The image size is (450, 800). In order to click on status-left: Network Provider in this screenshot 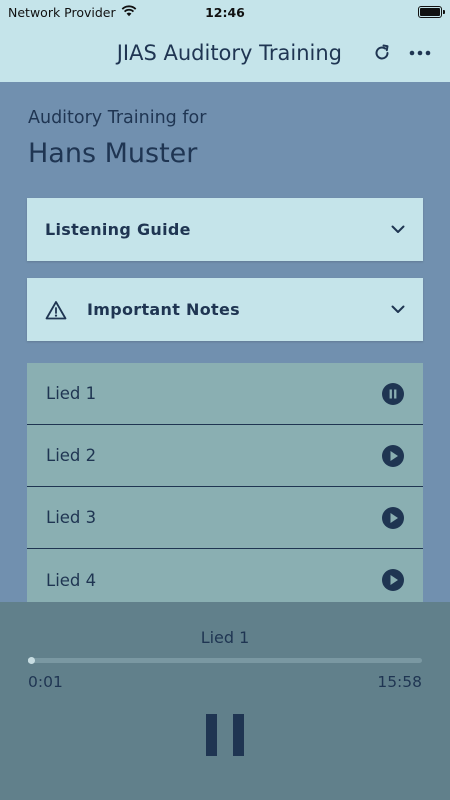, I will do `click(72, 12)`.